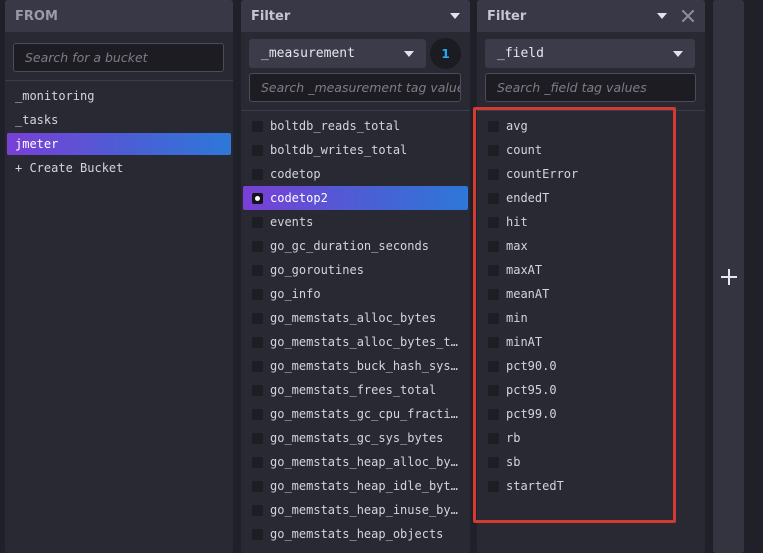 Image resolution: width=763 pixels, height=553 pixels. Describe the element at coordinates (591, 390) in the screenshot. I see `field-value-item: pct95.0` at that location.